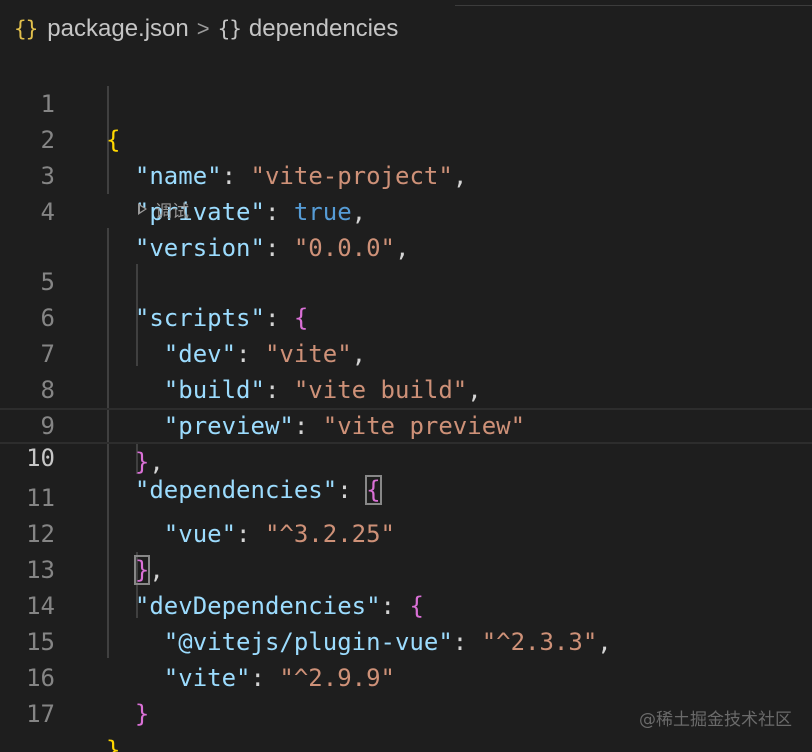  I want to click on code-line: 12 },, so click(406, 532).